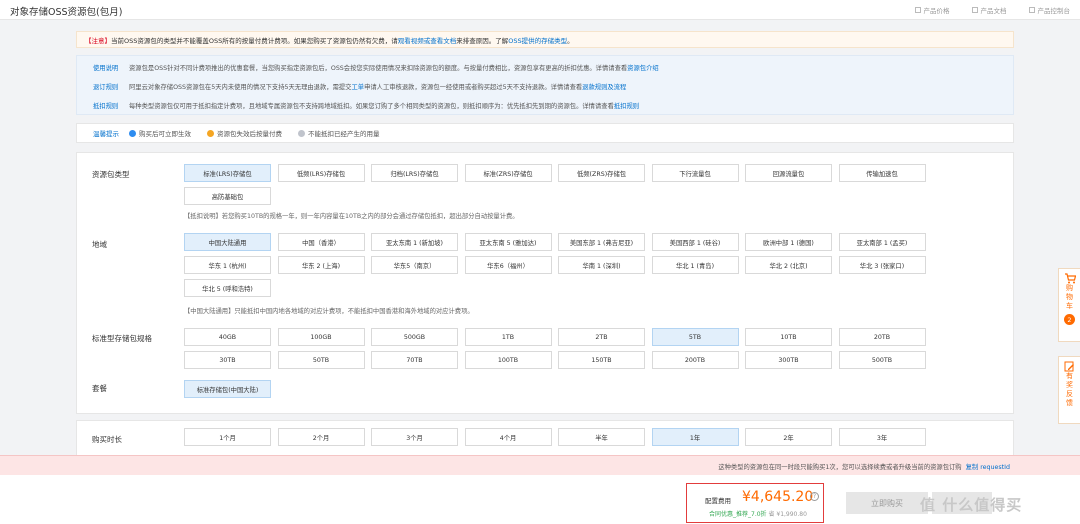  I want to click on deduction-rules-link: 抵扣规则, so click(626, 106).